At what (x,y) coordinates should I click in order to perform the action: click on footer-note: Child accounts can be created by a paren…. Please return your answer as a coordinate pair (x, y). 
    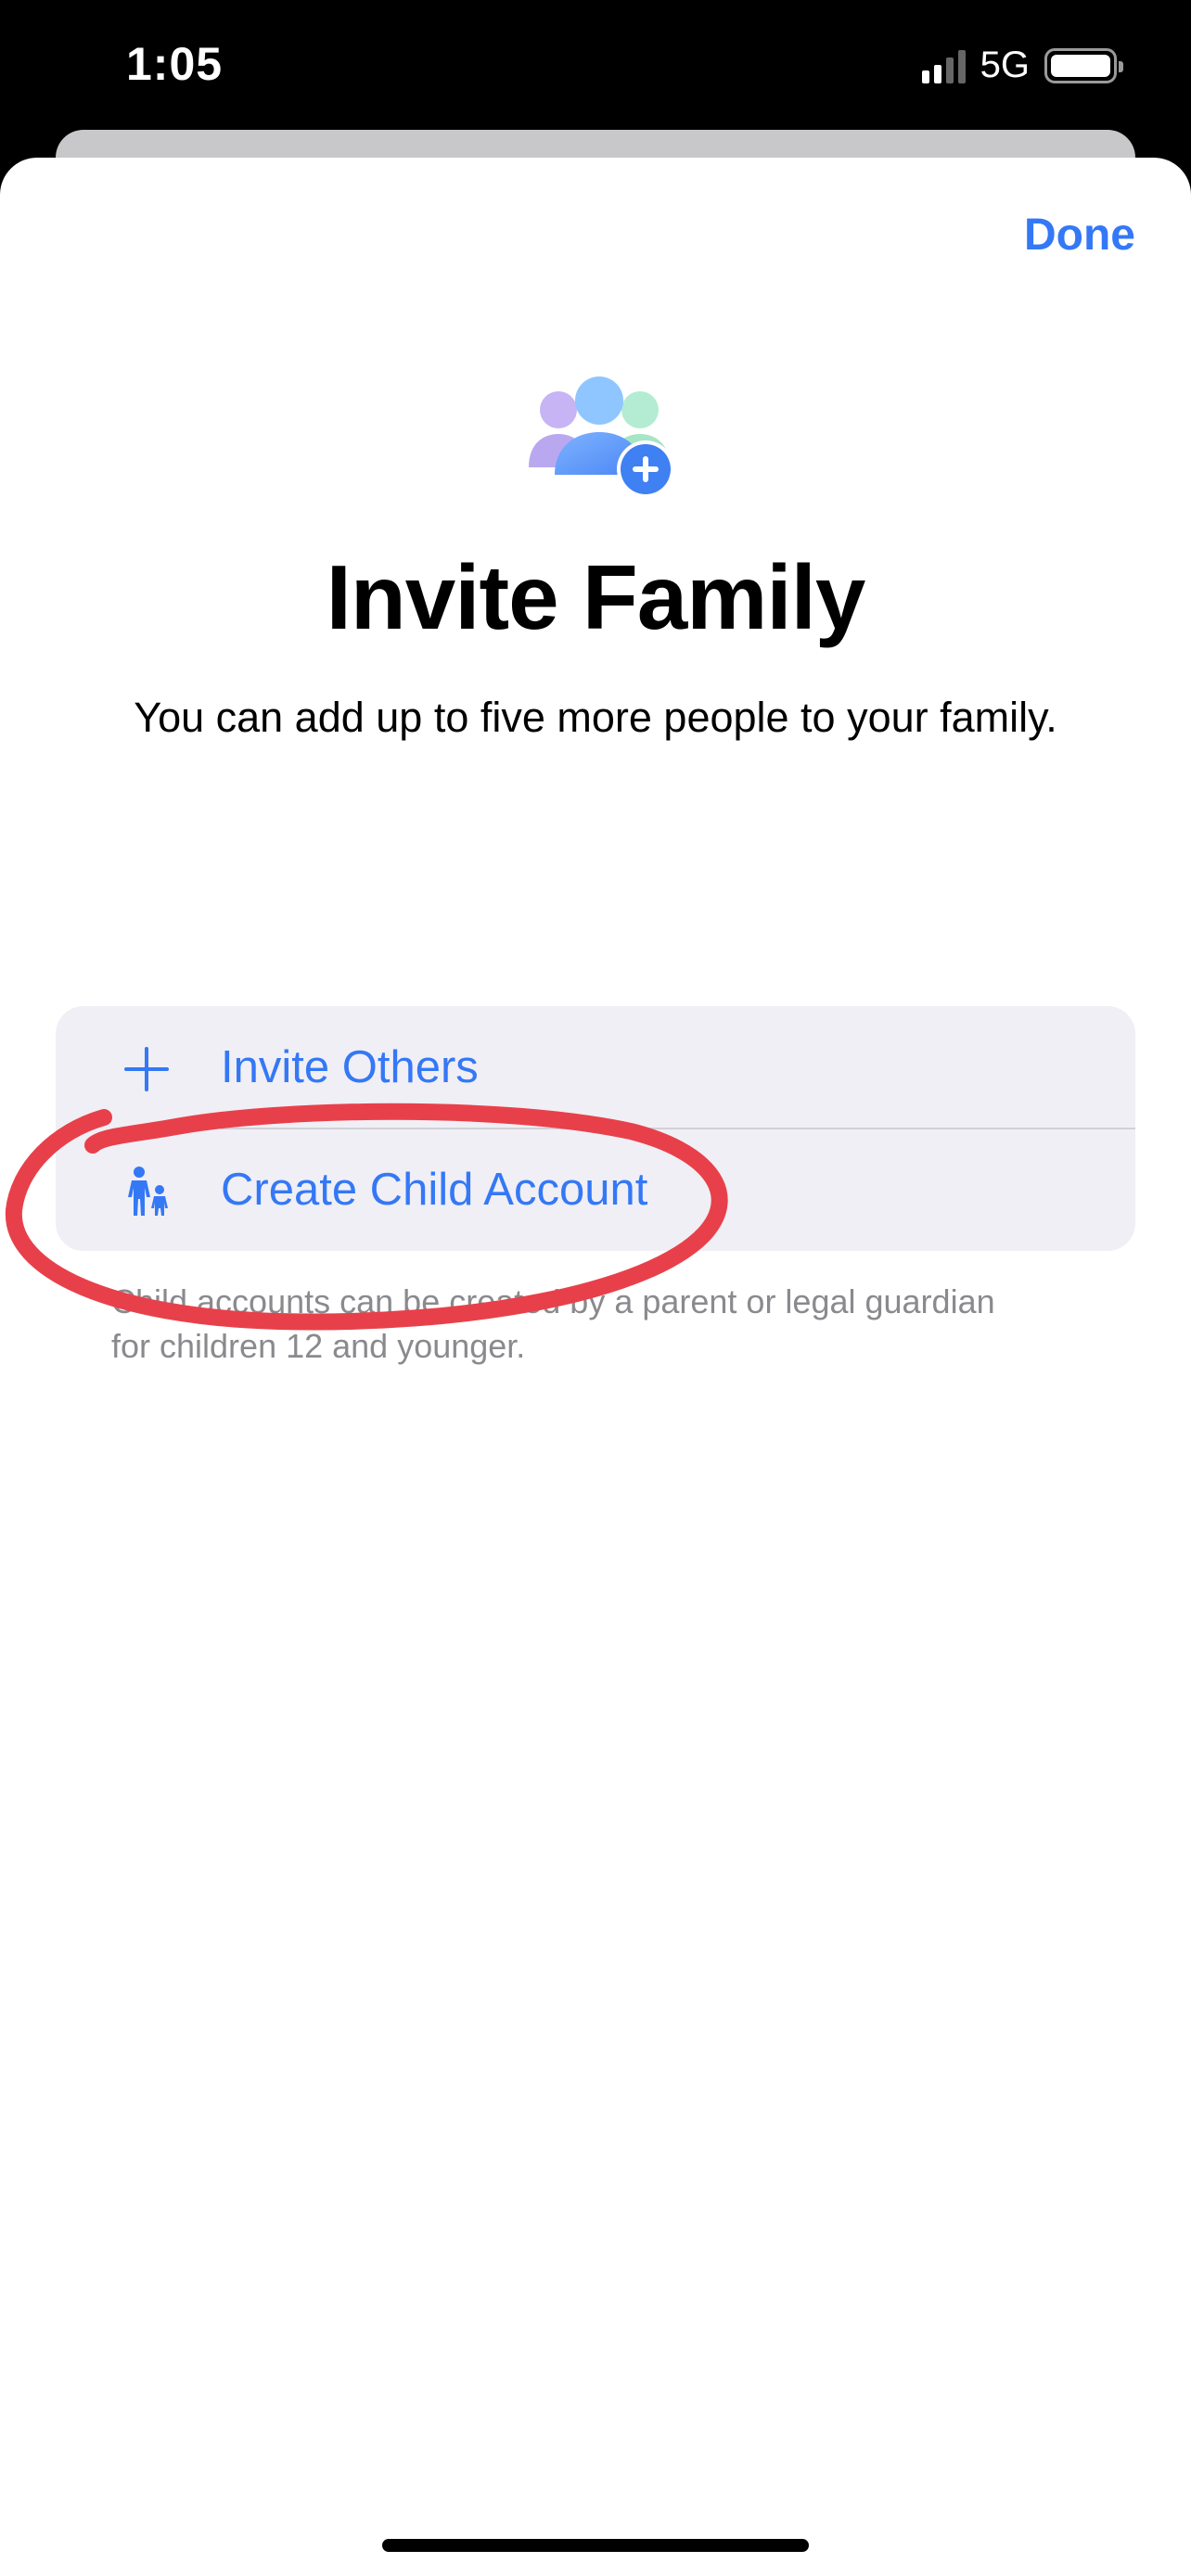
    Looking at the image, I should click on (553, 1324).